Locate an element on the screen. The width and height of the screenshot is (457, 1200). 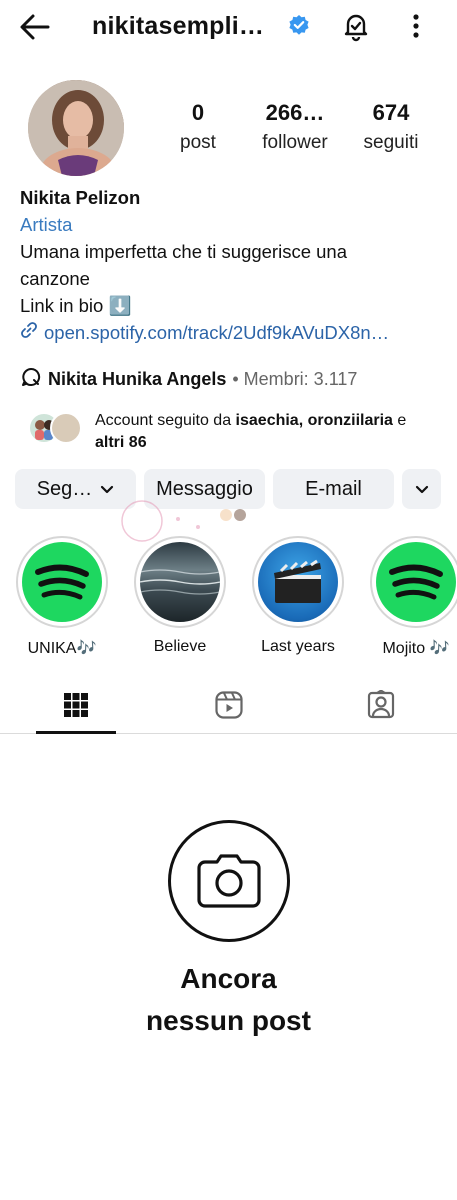
tab-tagged is located at coordinates (381, 707).